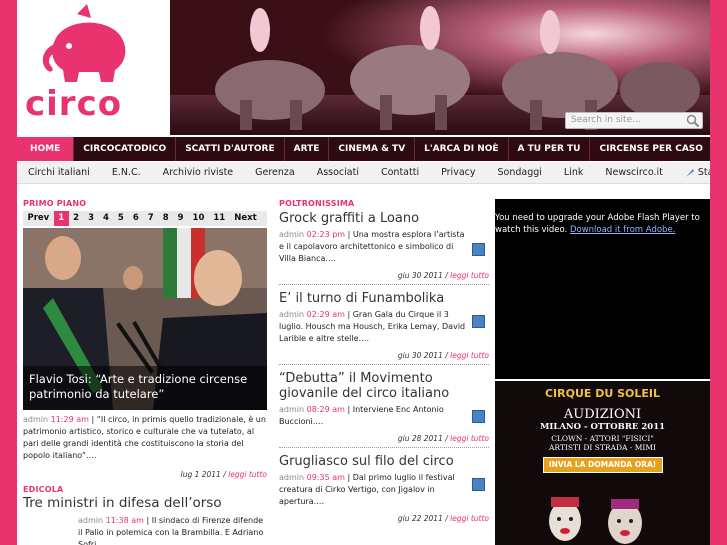 The width and height of the screenshot is (727, 545). Describe the element at coordinates (198, 172) in the screenshot. I see `subnav-archivio-riviste: Archivio riviste` at that location.